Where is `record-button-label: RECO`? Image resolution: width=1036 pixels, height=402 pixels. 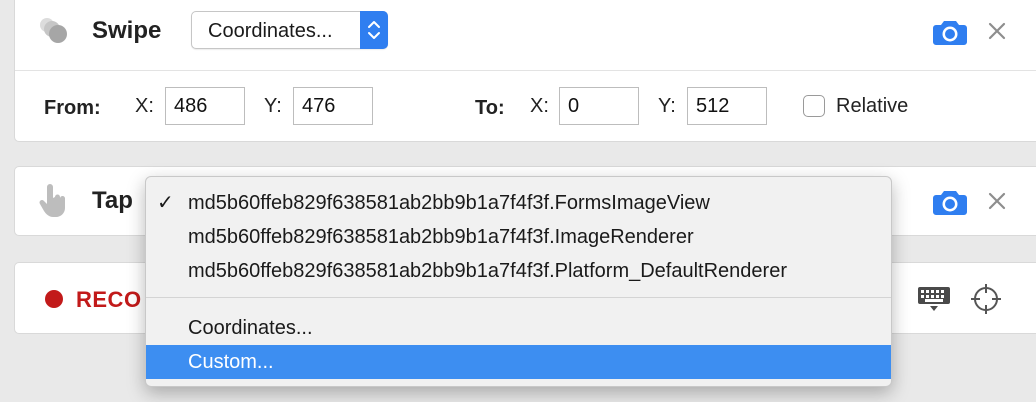 record-button-label: RECO is located at coordinates (109, 300).